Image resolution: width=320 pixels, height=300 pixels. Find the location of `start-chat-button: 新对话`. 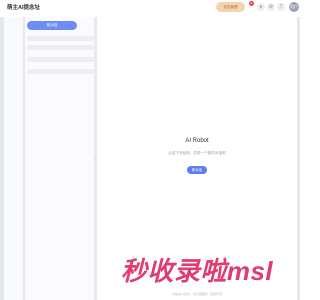

start-chat-button: 新对话 is located at coordinates (197, 170).